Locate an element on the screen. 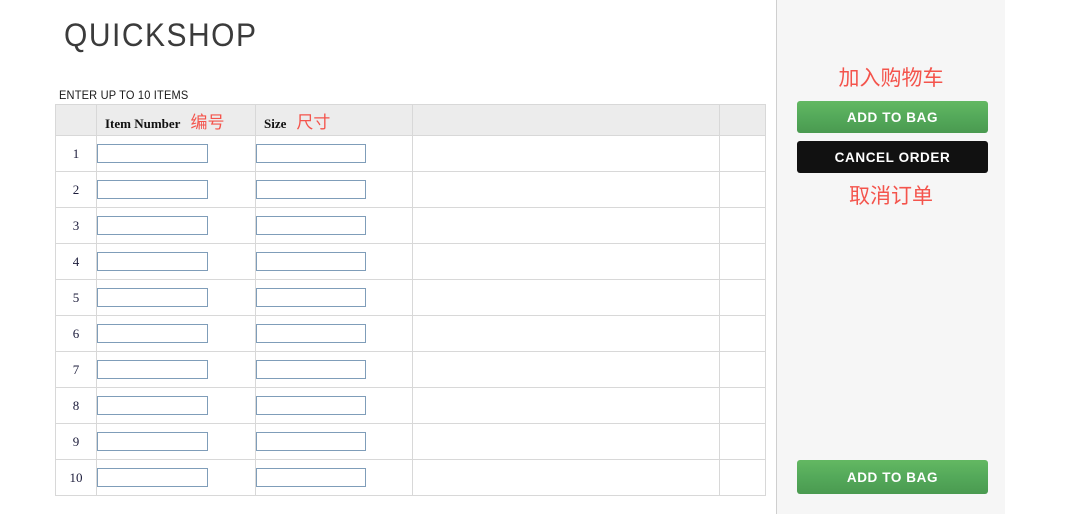 This screenshot has width=1068, height=514. add-to-bag-button: ADD TO BAG is located at coordinates (892, 117).